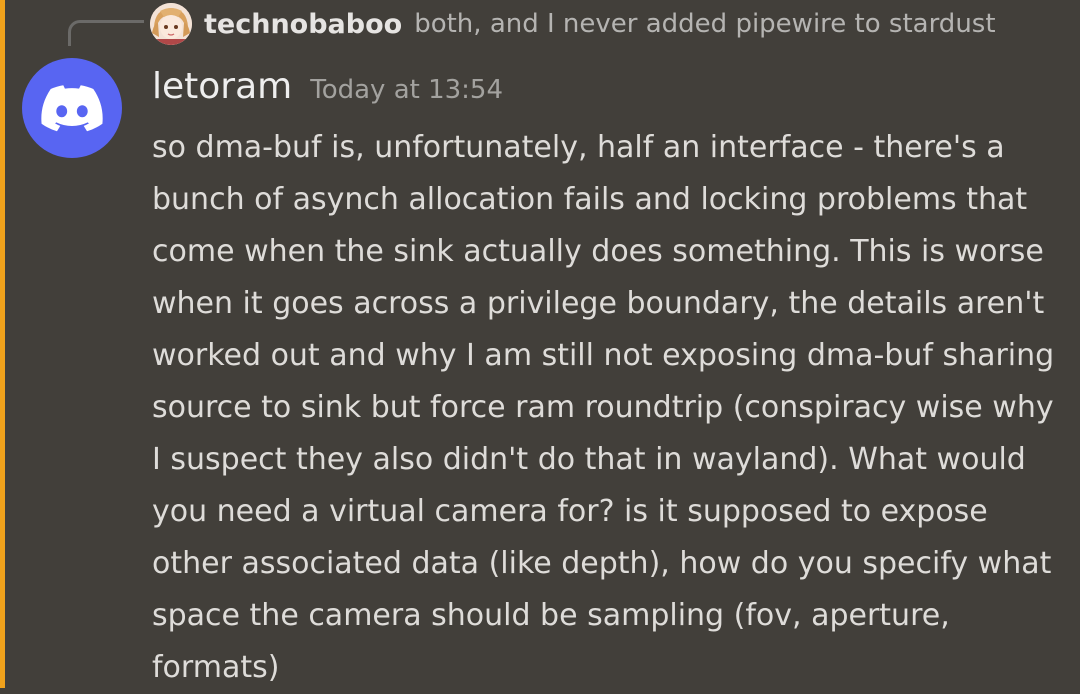  I want to click on message-timestamp: Today at 13:54, so click(406, 90).